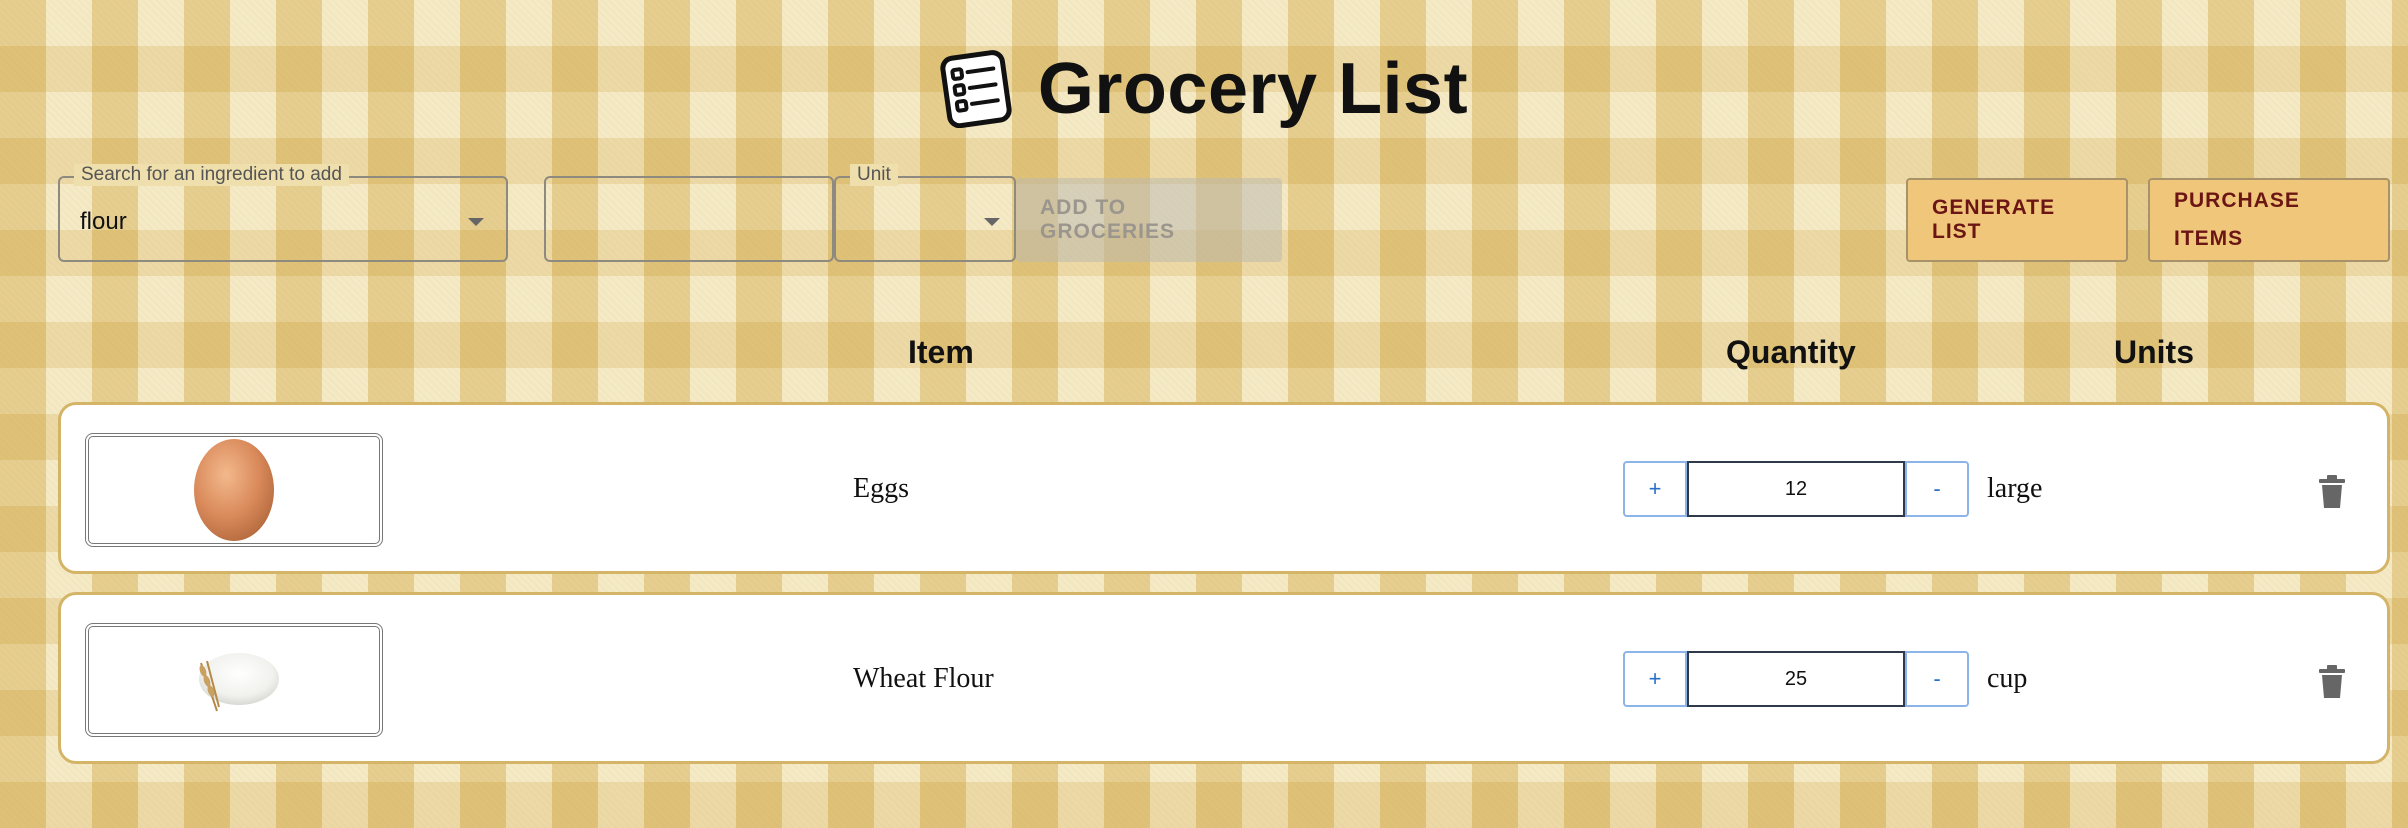  I want to click on unit-select-label: Unit, so click(874, 175).